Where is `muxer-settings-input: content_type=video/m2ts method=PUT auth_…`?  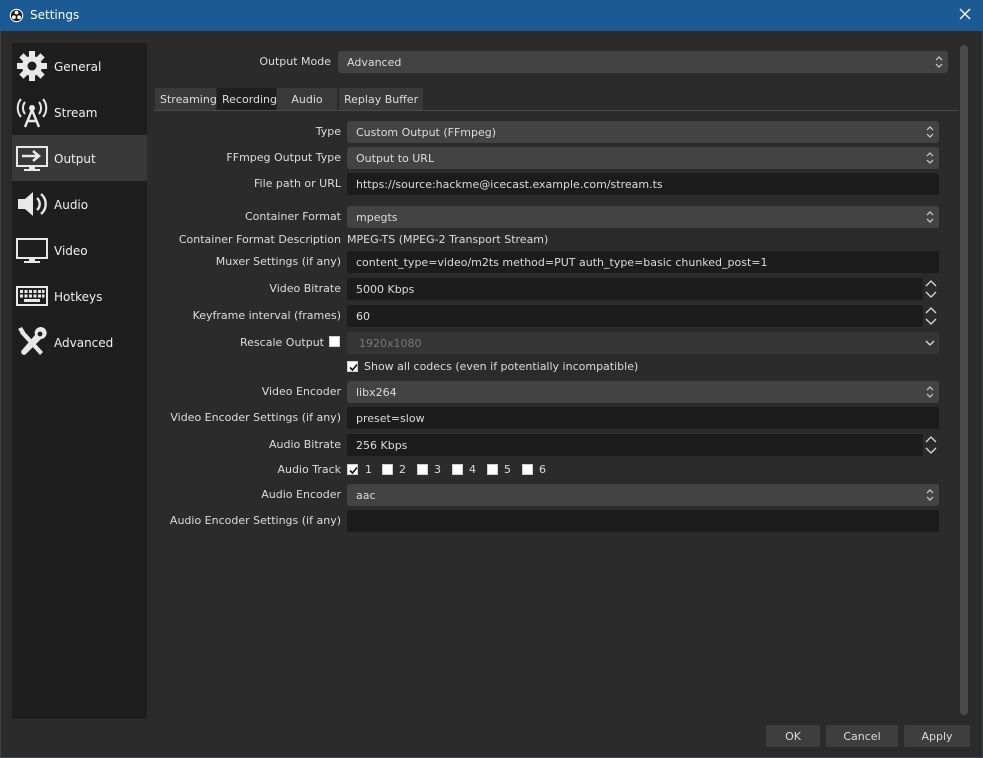 muxer-settings-input: content_type=video/m2ts method=PUT auth_… is located at coordinates (643, 262).